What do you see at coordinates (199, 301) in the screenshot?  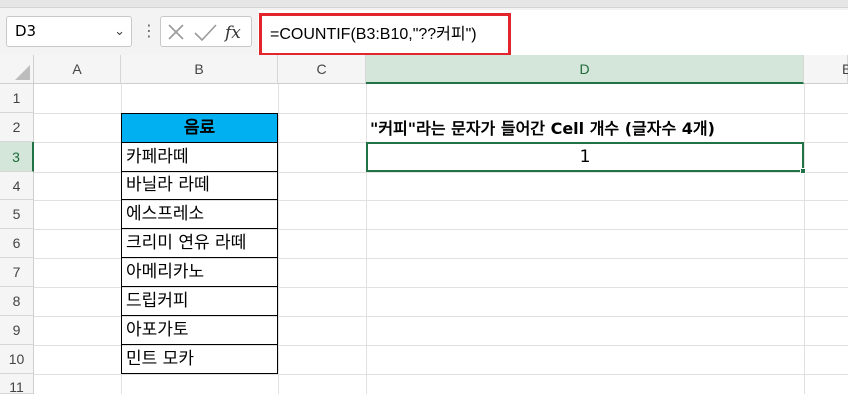 I see `cell-b8: 드립커피` at bounding box center [199, 301].